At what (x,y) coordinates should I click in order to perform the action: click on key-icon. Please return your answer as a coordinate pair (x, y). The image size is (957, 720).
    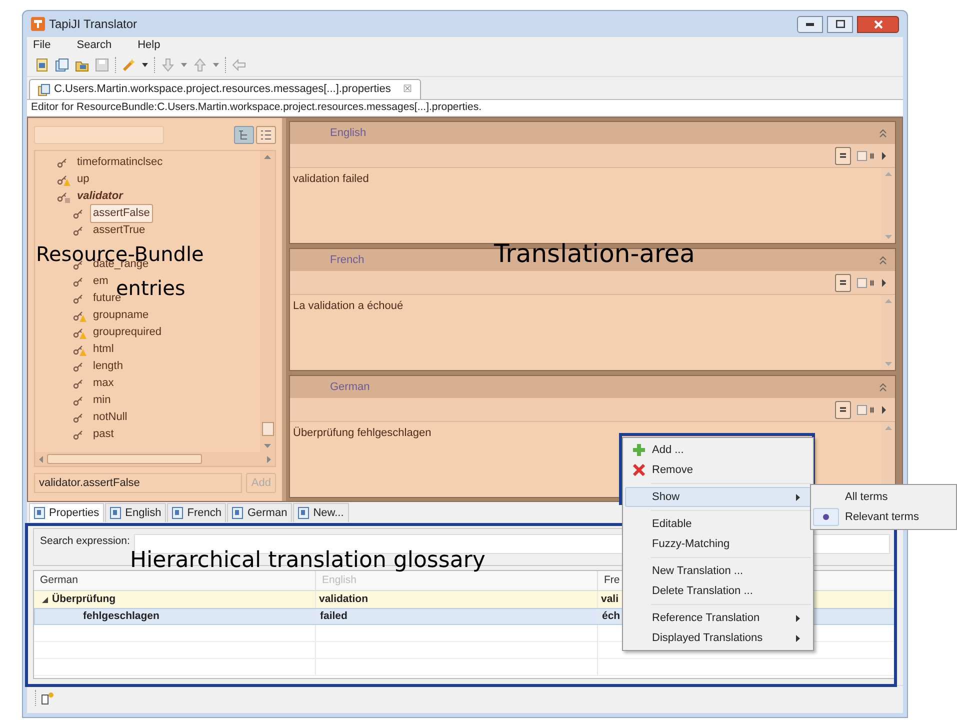
    Looking at the image, I should click on (64, 197).